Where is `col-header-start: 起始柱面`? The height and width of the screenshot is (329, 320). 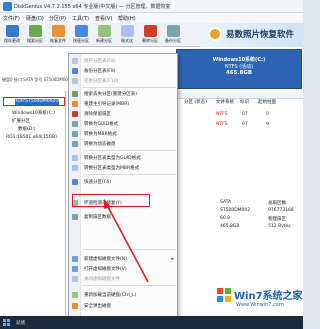
col-header-start: 起始柱面 is located at coordinates (267, 102).